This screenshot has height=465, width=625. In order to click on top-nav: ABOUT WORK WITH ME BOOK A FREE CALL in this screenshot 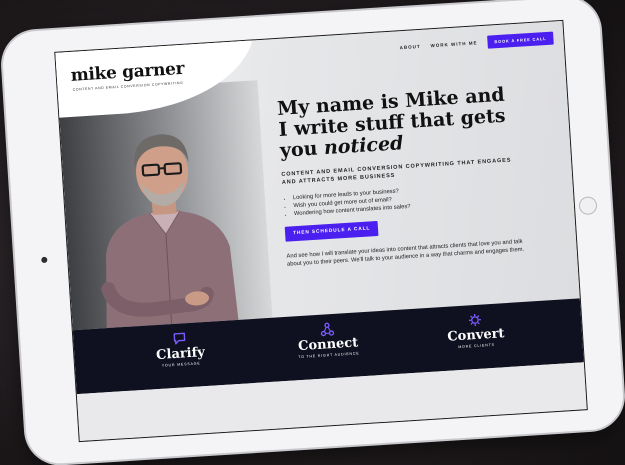, I will do `click(476, 43)`.